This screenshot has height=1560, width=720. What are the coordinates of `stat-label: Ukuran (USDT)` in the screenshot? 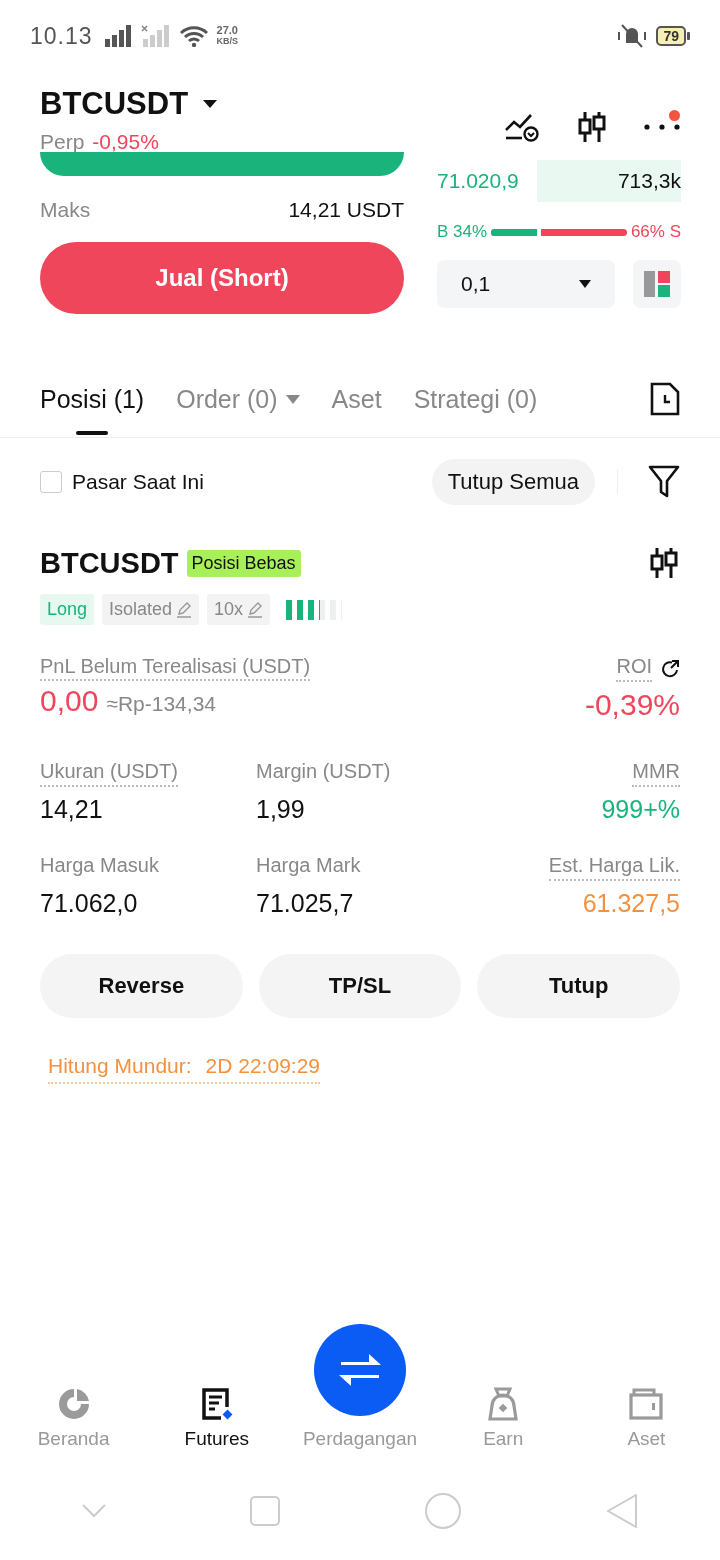 It's located at (109, 773).